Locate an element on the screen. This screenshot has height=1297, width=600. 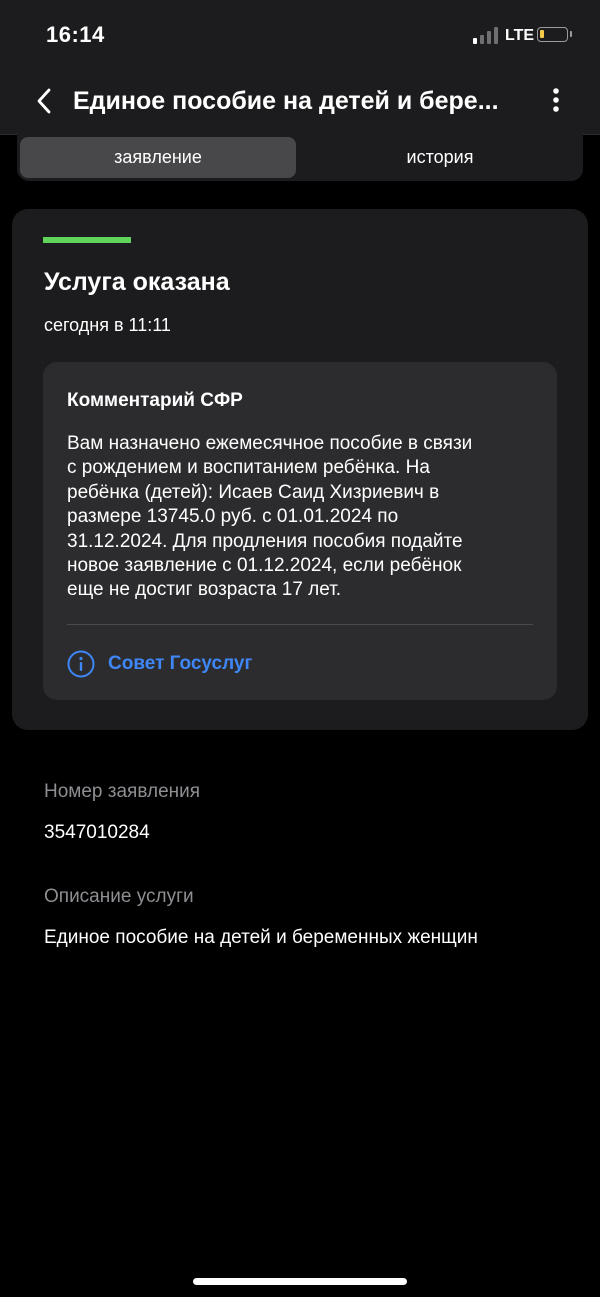
service-description-label: Описание услуги is located at coordinates (119, 896).